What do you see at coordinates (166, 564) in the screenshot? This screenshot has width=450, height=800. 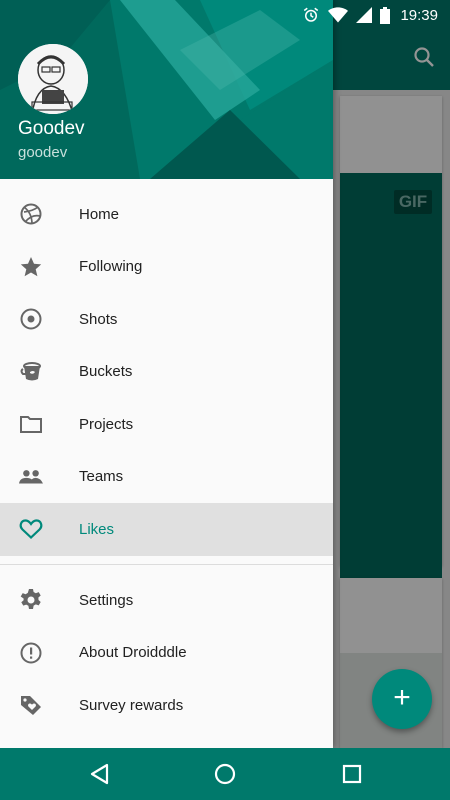 I see `menu-divider` at bounding box center [166, 564].